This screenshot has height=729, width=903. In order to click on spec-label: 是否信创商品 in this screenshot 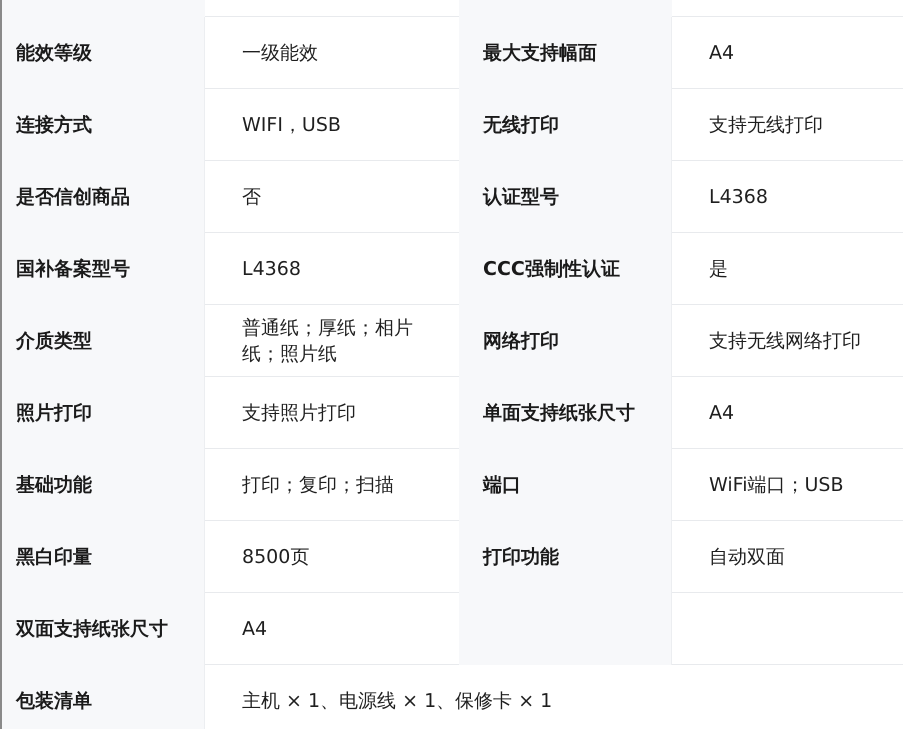, I will do `click(103, 197)`.